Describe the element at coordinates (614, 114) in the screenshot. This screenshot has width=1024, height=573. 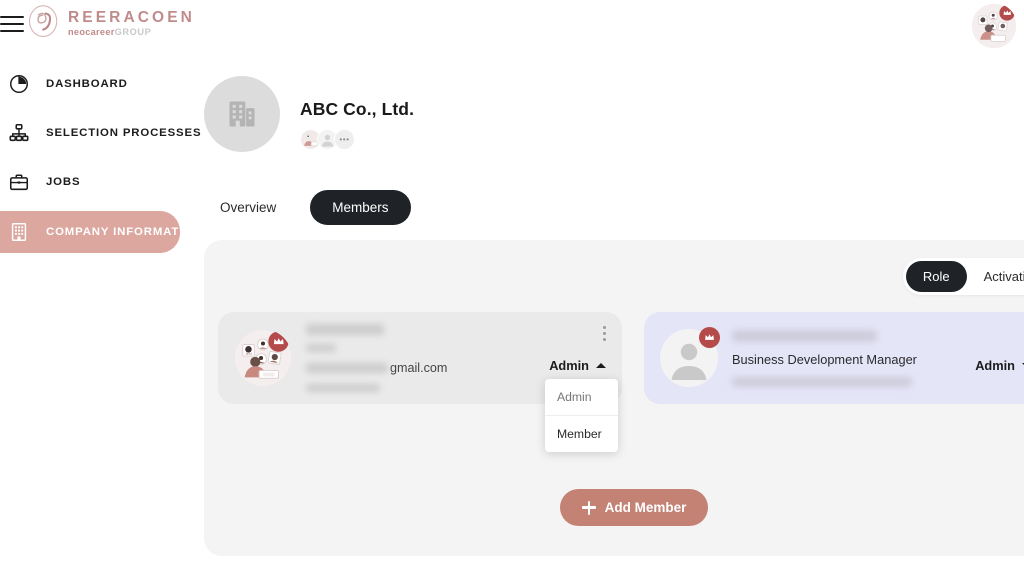
I see `company-header: ABC Co., Ltd. •••` at that location.